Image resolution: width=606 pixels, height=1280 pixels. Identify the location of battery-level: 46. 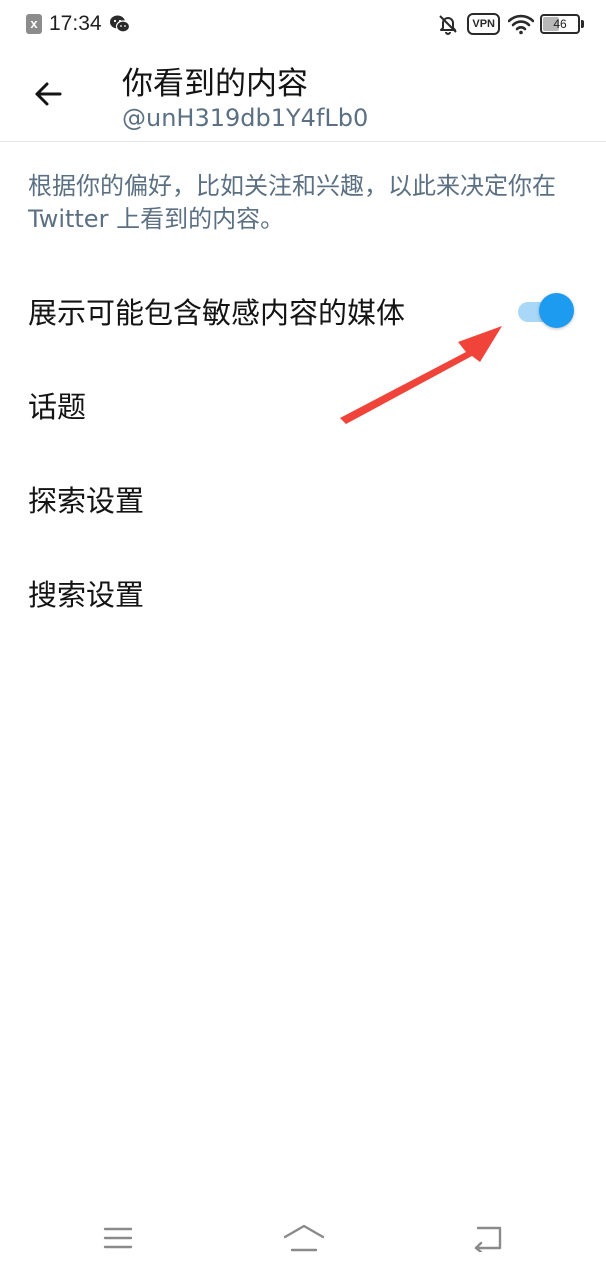
(560, 24).